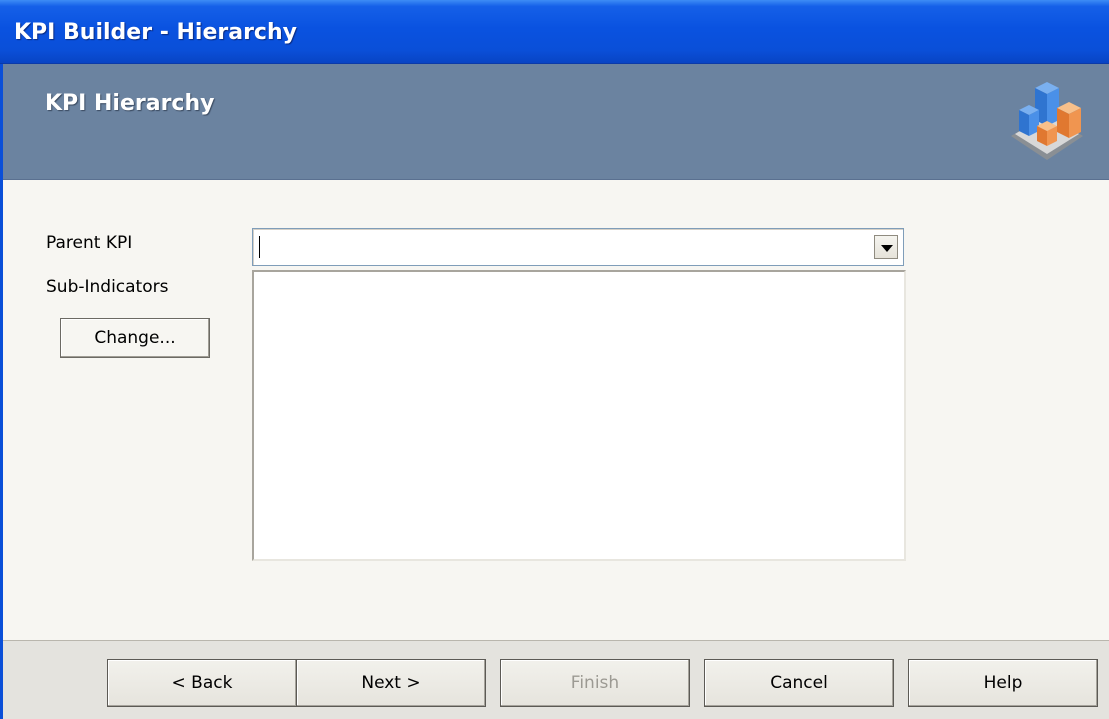 The width and height of the screenshot is (1109, 719). What do you see at coordinates (1003, 683) in the screenshot?
I see `help-button: Help` at bounding box center [1003, 683].